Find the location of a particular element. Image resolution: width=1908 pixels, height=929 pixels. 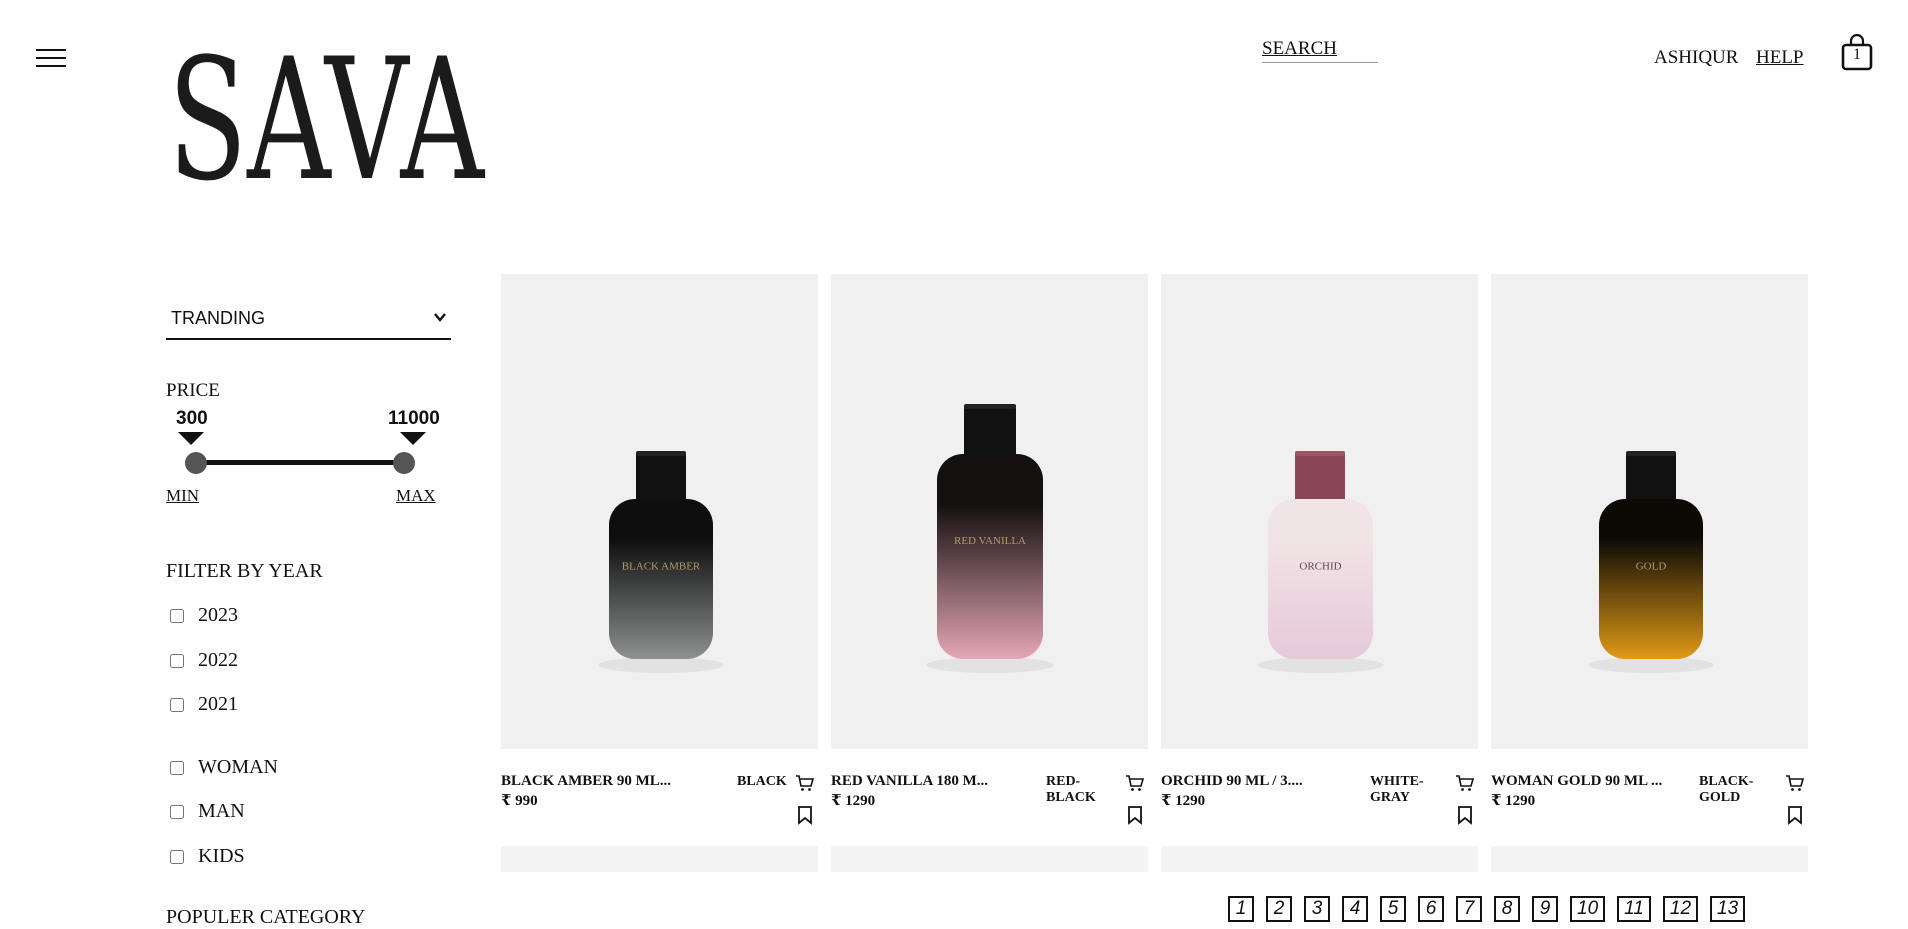

brand-logo: SAVA is located at coordinates (327, 120).